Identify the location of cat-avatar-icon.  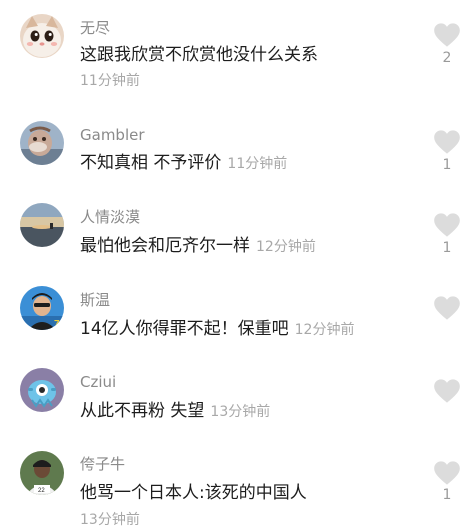
(42, 36).